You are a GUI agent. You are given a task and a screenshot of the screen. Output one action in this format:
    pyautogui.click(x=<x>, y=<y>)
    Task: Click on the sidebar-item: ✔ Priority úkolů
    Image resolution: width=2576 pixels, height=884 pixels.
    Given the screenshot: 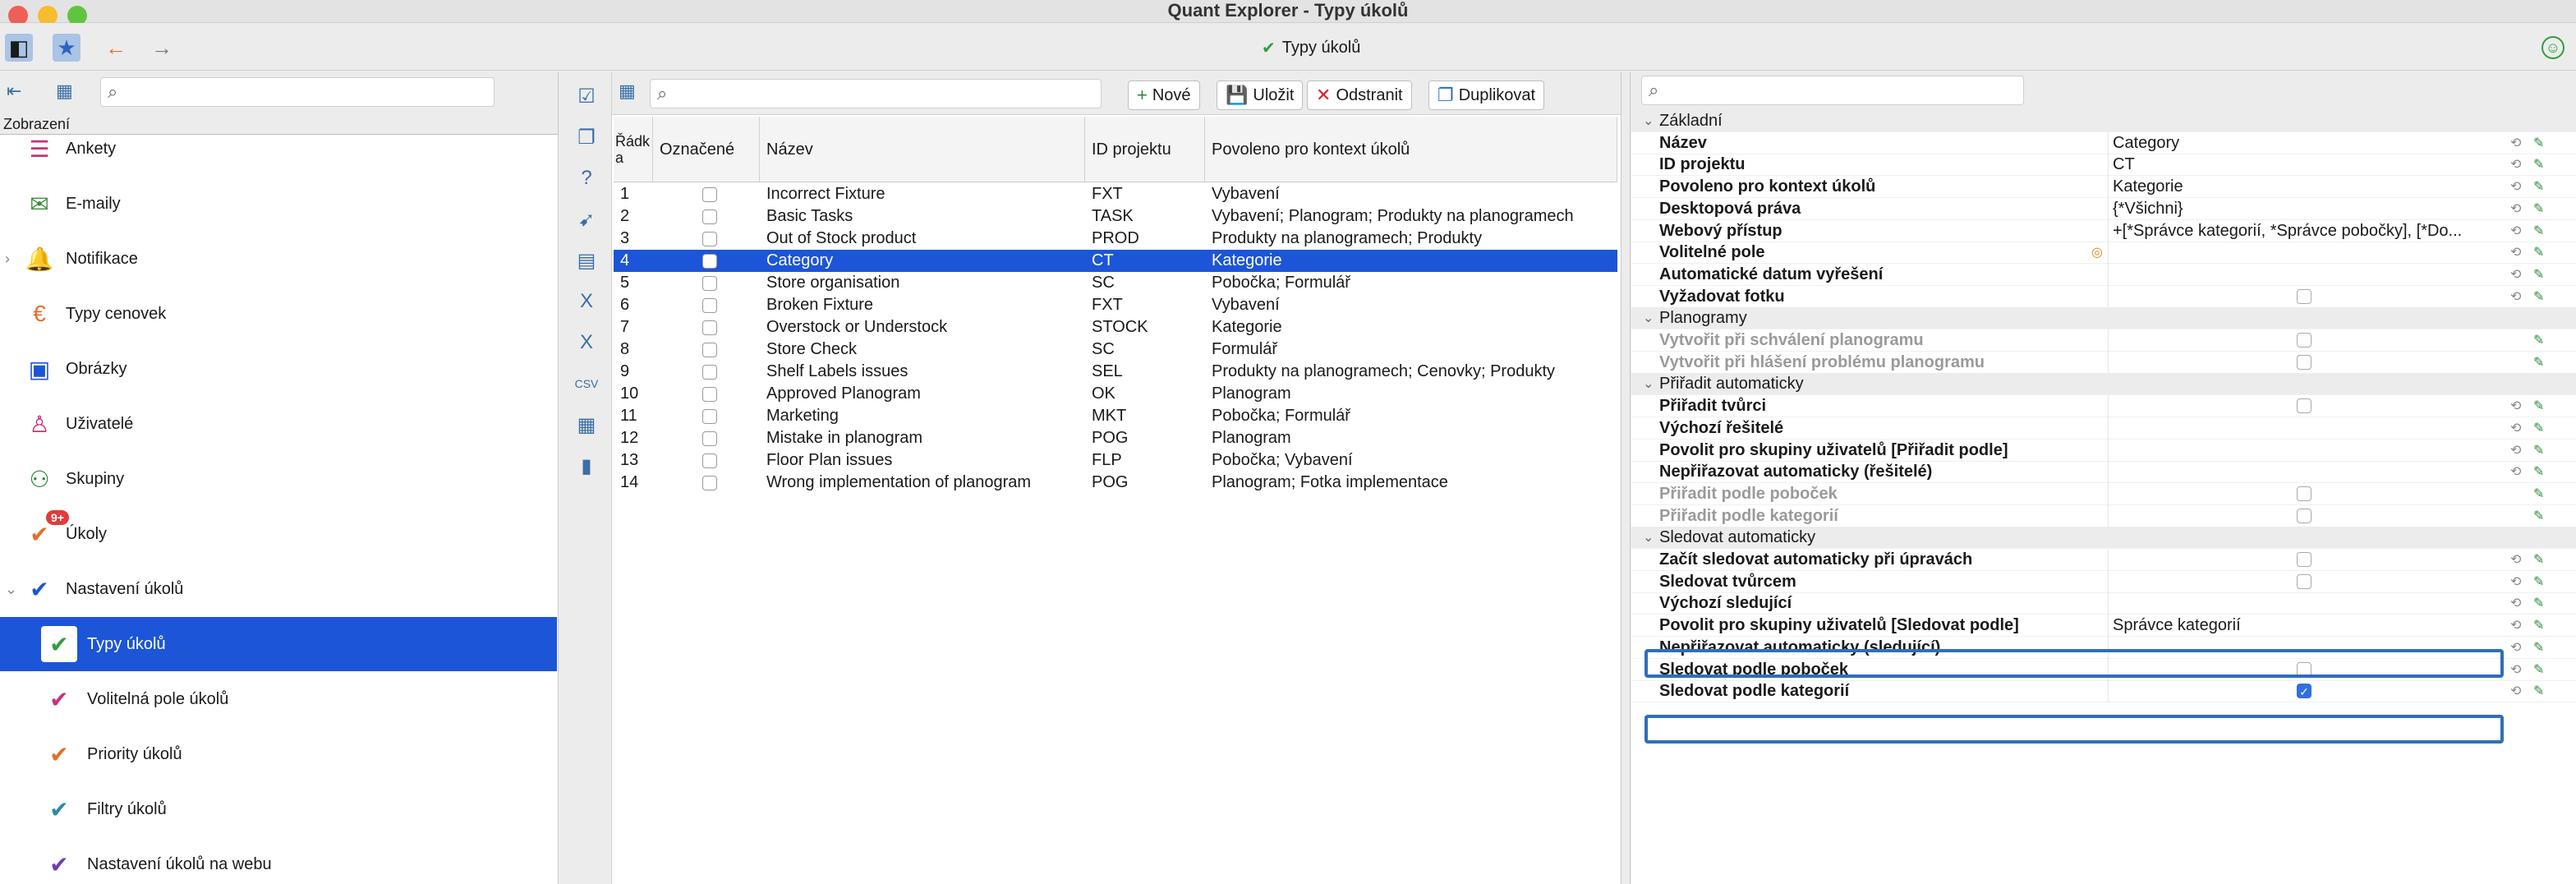 What is the action you would take?
    pyautogui.click(x=278, y=754)
    